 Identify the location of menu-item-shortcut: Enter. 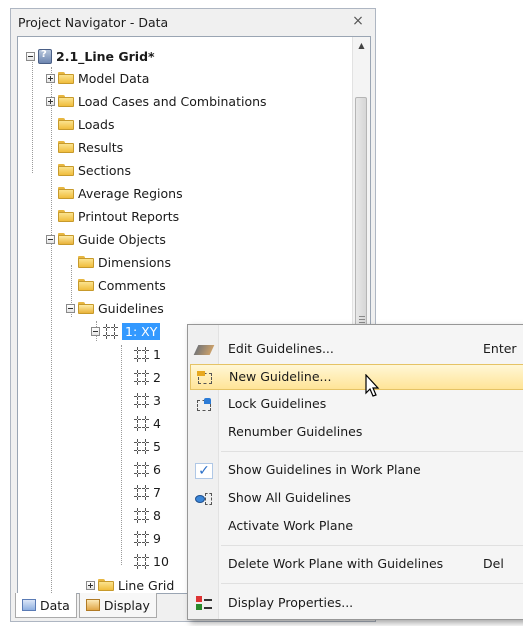
(500, 348).